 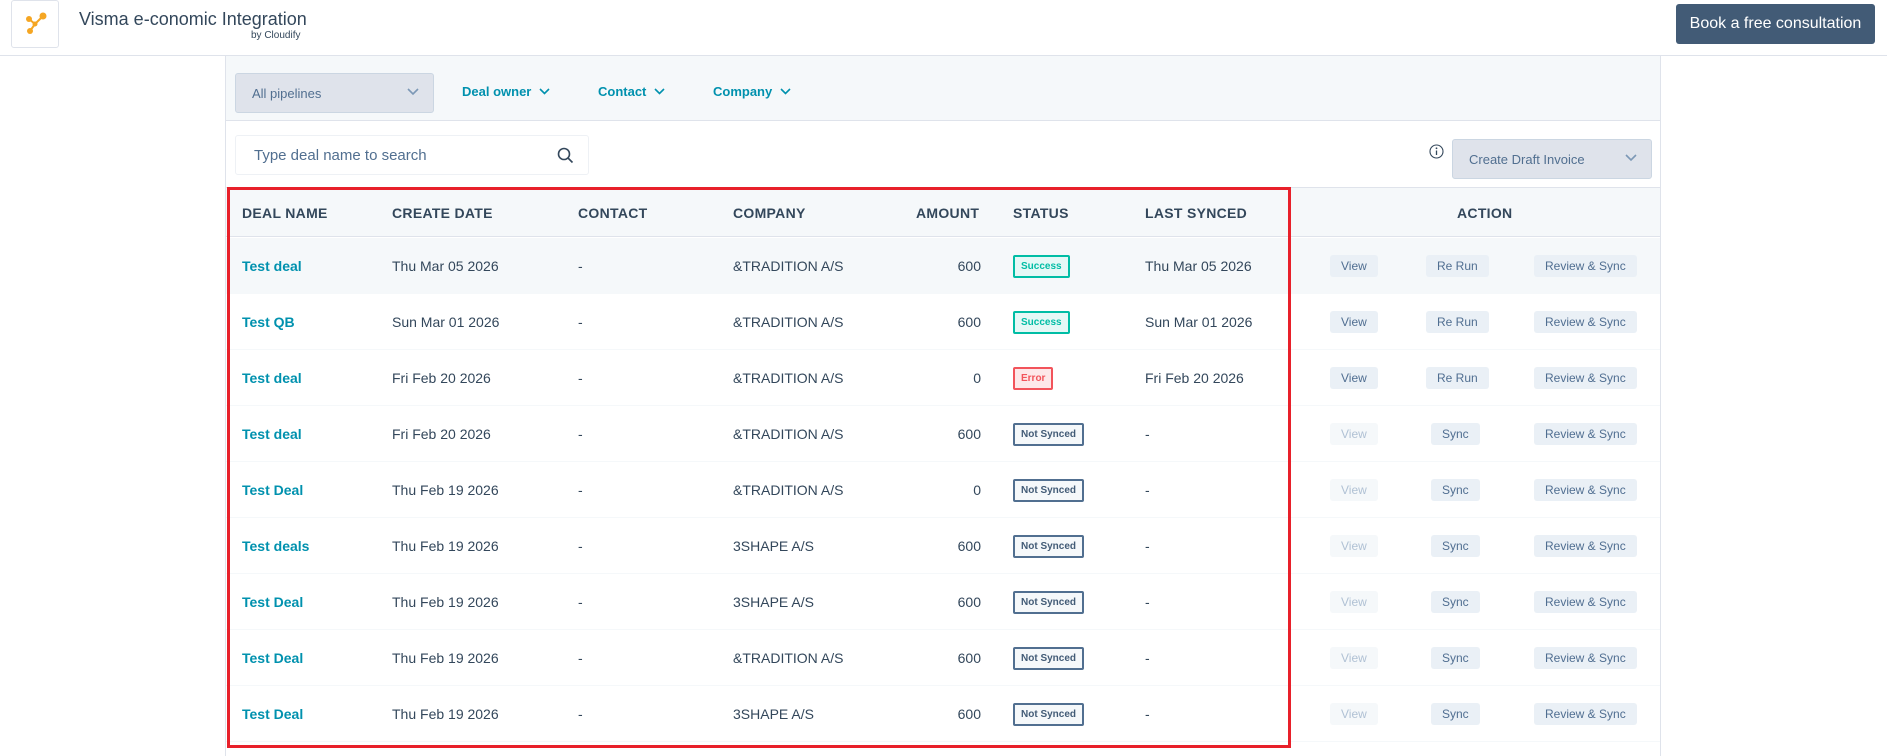 I want to click on deal-owner-filter: Deal owner, so click(x=506, y=91).